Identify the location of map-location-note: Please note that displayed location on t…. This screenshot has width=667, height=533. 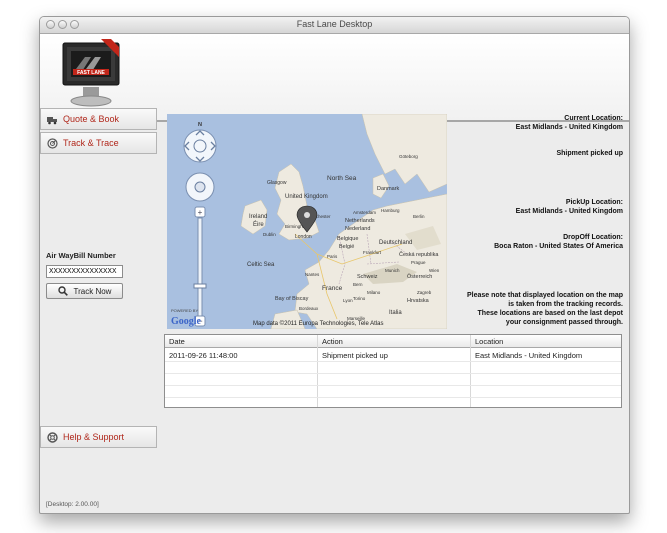
(541, 309).